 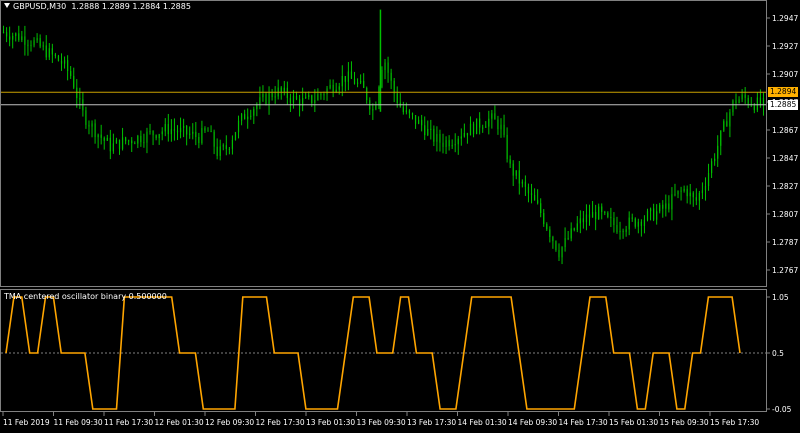 What do you see at coordinates (330, 422) in the screenshot?
I see `time-tick-label: 13 Feb 01:30` at bounding box center [330, 422].